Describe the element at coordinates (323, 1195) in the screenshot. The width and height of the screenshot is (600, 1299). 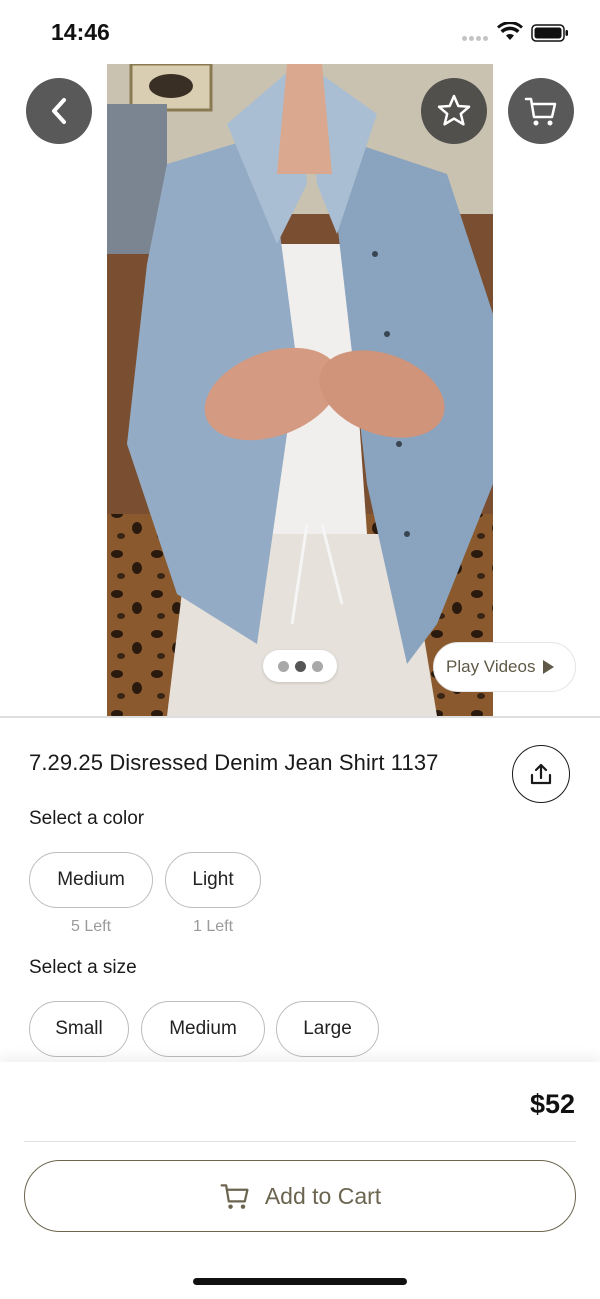
I see `add-to-cart-label: Add to Cart` at that location.